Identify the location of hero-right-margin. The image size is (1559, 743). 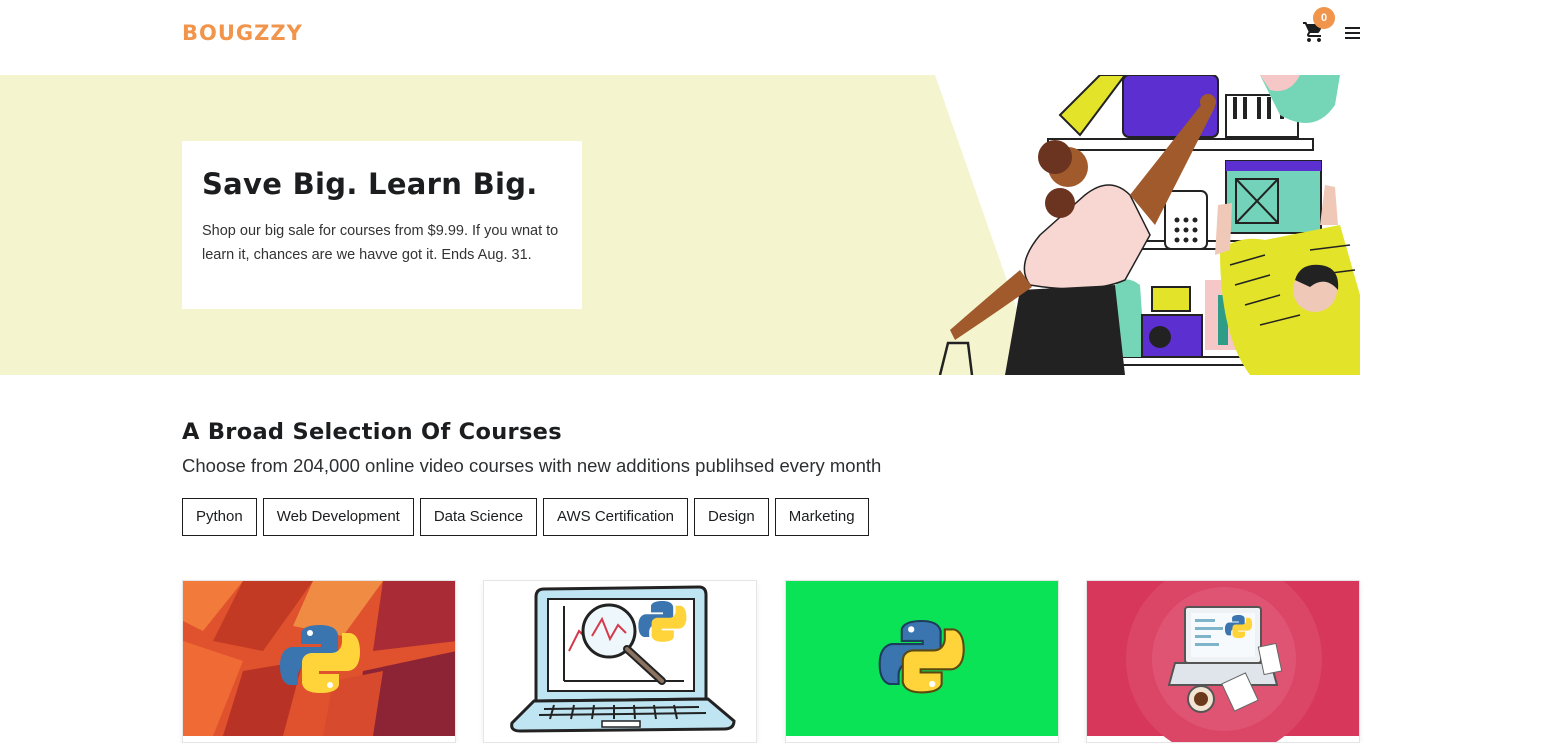
(1468, 225).